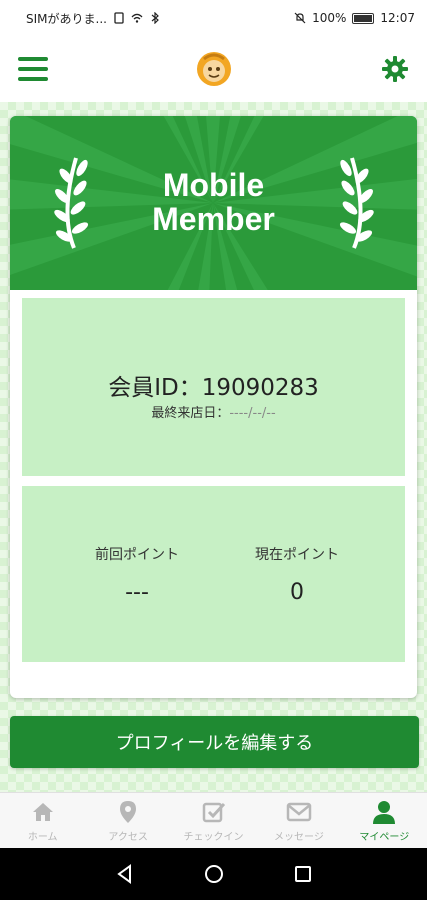 This screenshot has height=900, width=427. What do you see at coordinates (297, 574) in the screenshot?
I see `current-points: 現在ポイント 0` at bounding box center [297, 574].